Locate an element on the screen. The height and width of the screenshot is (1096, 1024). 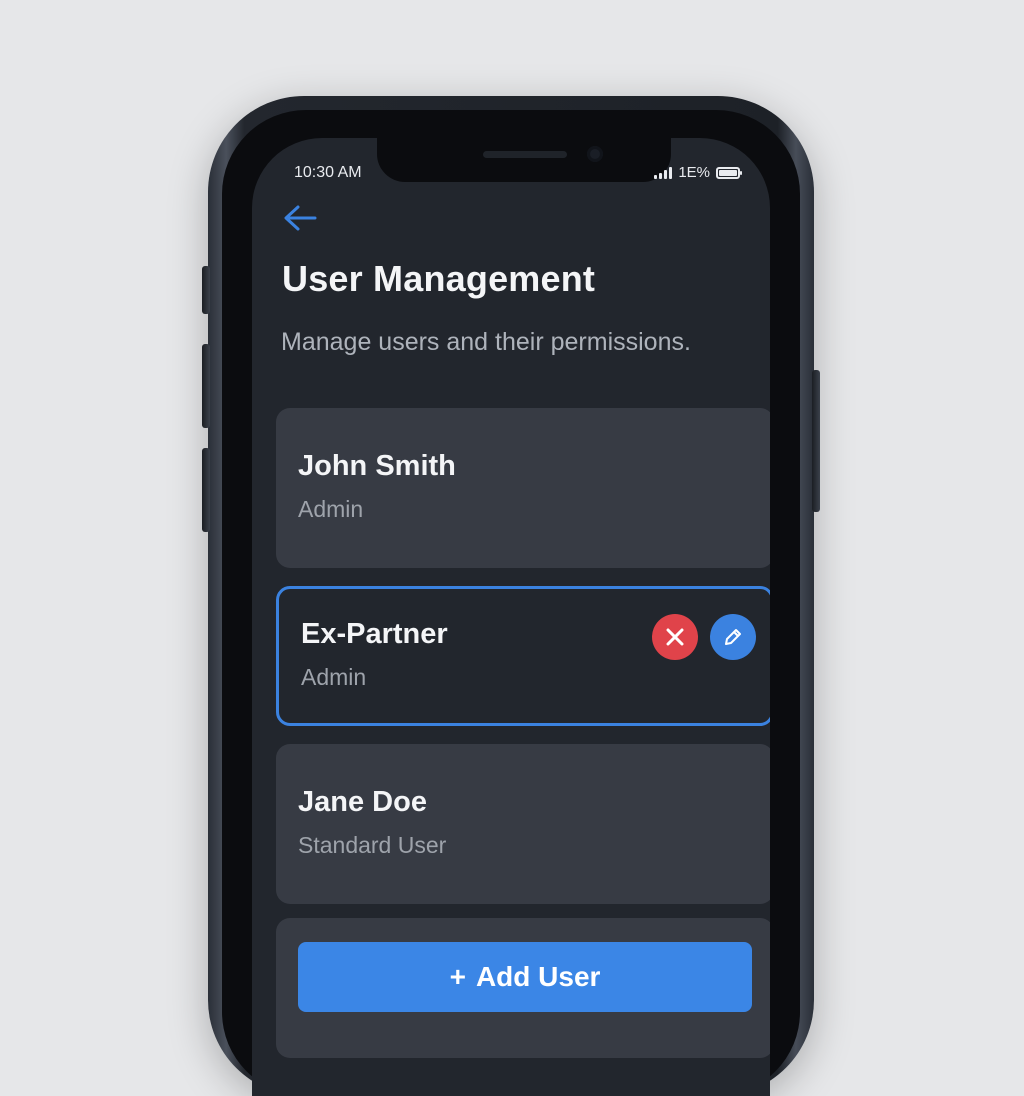
page-subtitle: Manage users and their permissions. is located at coordinates (486, 342).